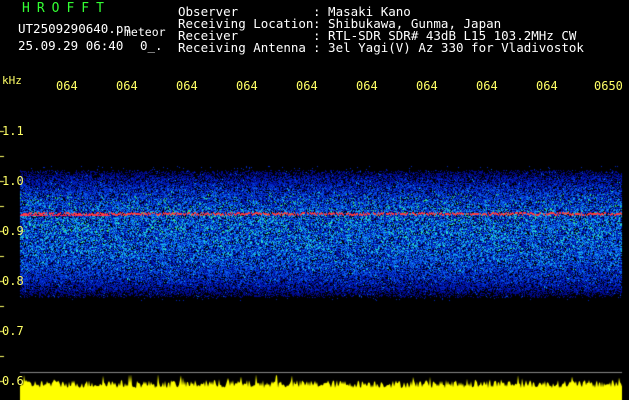 Image resolution: width=629 pixels, height=400 pixels. What do you see at coordinates (74, 28) in the screenshot?
I see `file-name: UT2509290640.pn` at bounding box center [74, 28].